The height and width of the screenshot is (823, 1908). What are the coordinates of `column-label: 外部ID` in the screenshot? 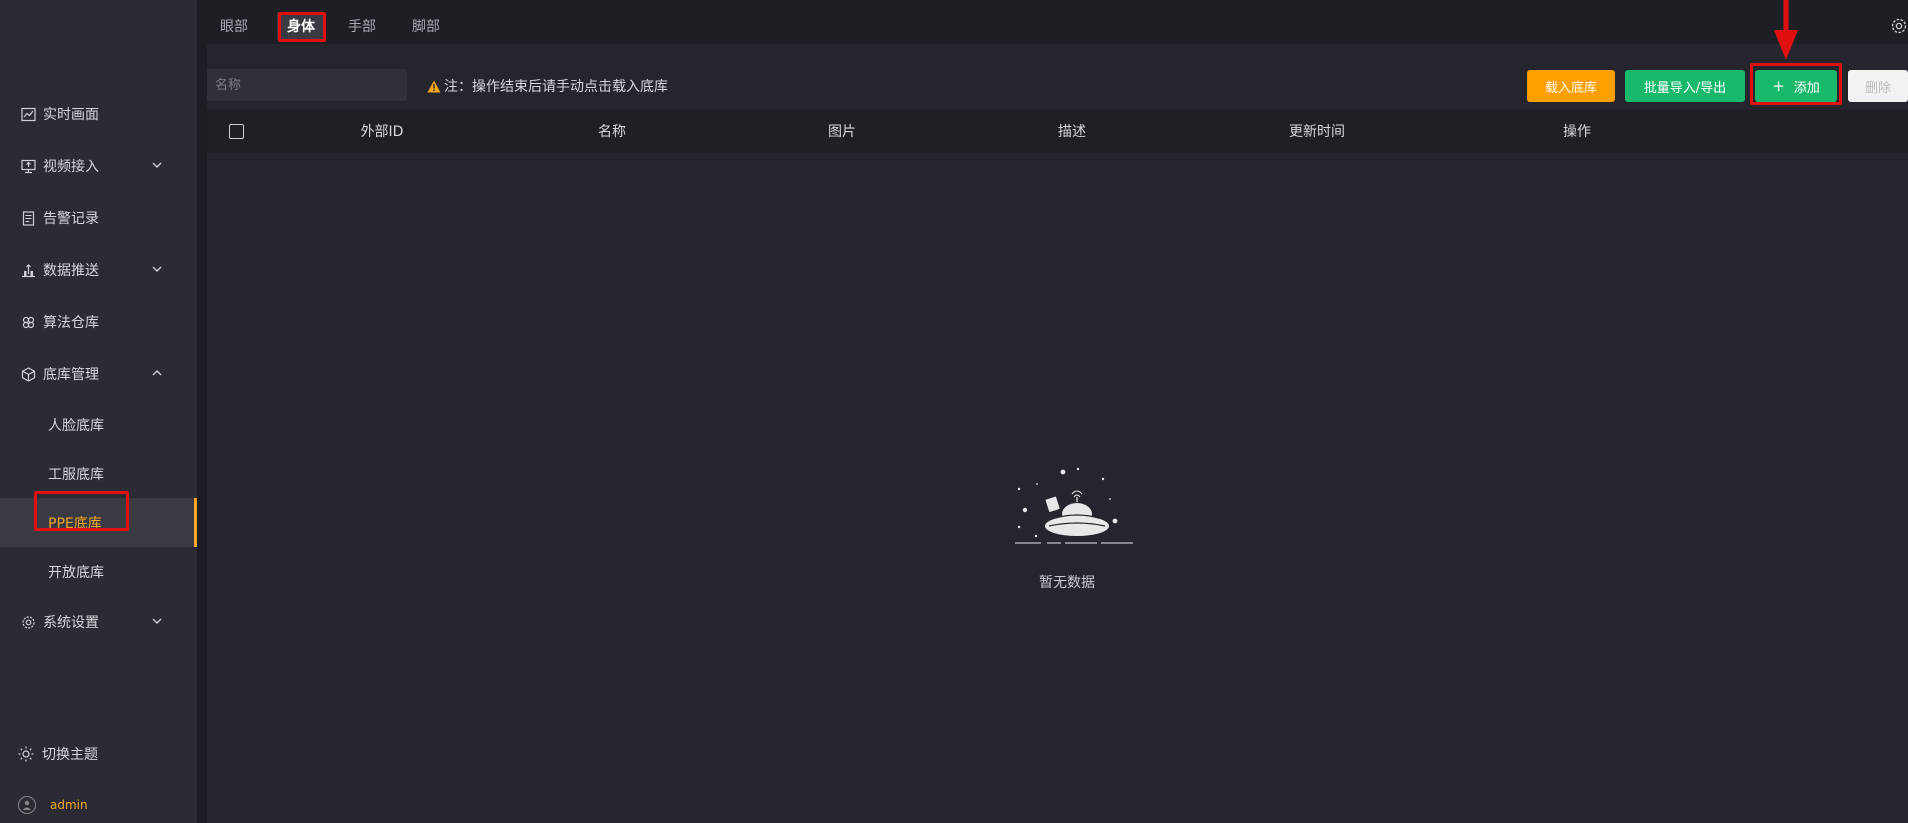 It's located at (382, 132).